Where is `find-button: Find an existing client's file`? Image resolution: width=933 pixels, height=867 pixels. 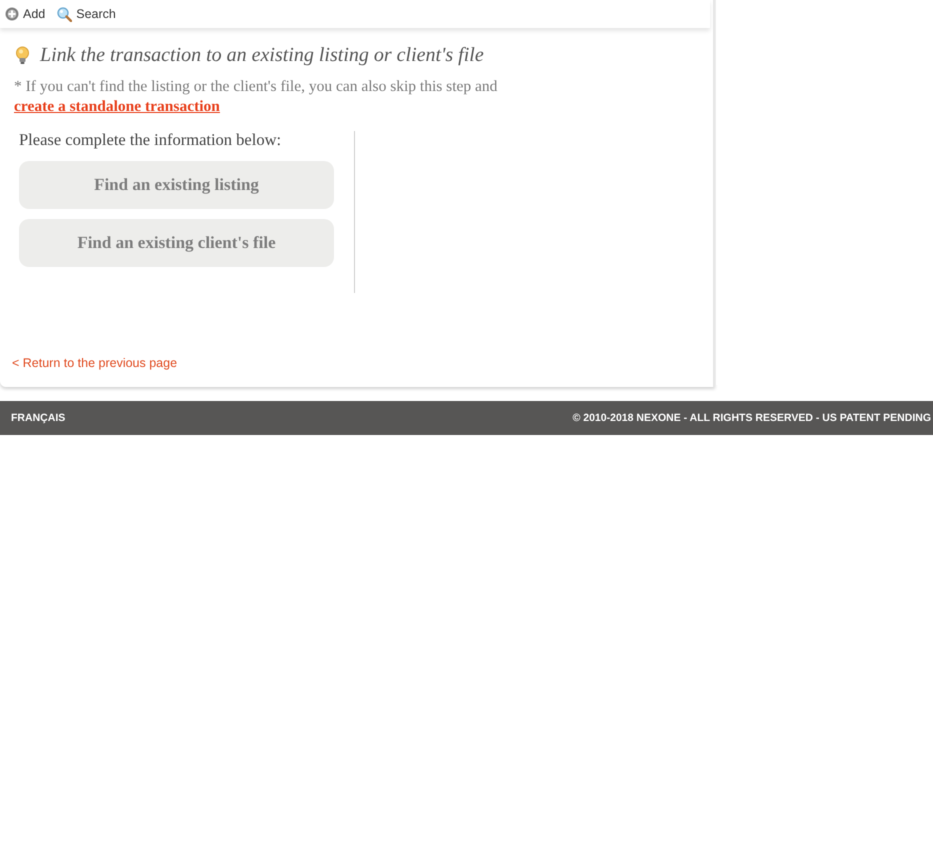
find-button: Find an existing client's file is located at coordinates (176, 243).